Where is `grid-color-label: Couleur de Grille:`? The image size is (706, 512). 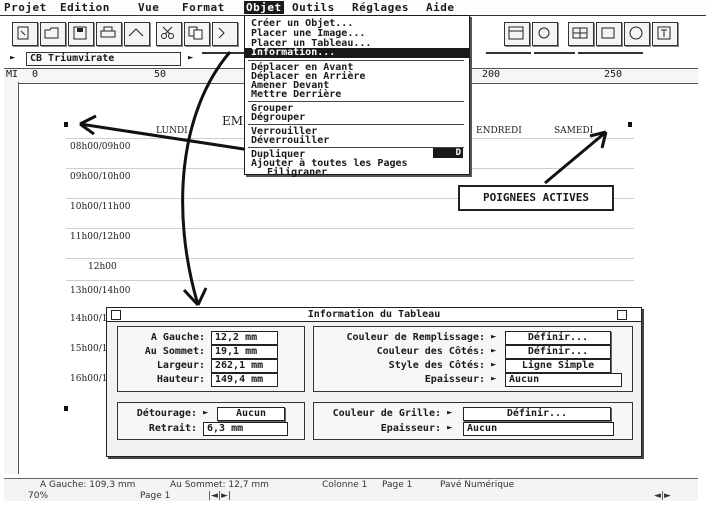
grid-color-label: Couleur de Grille: is located at coordinates (386, 413).